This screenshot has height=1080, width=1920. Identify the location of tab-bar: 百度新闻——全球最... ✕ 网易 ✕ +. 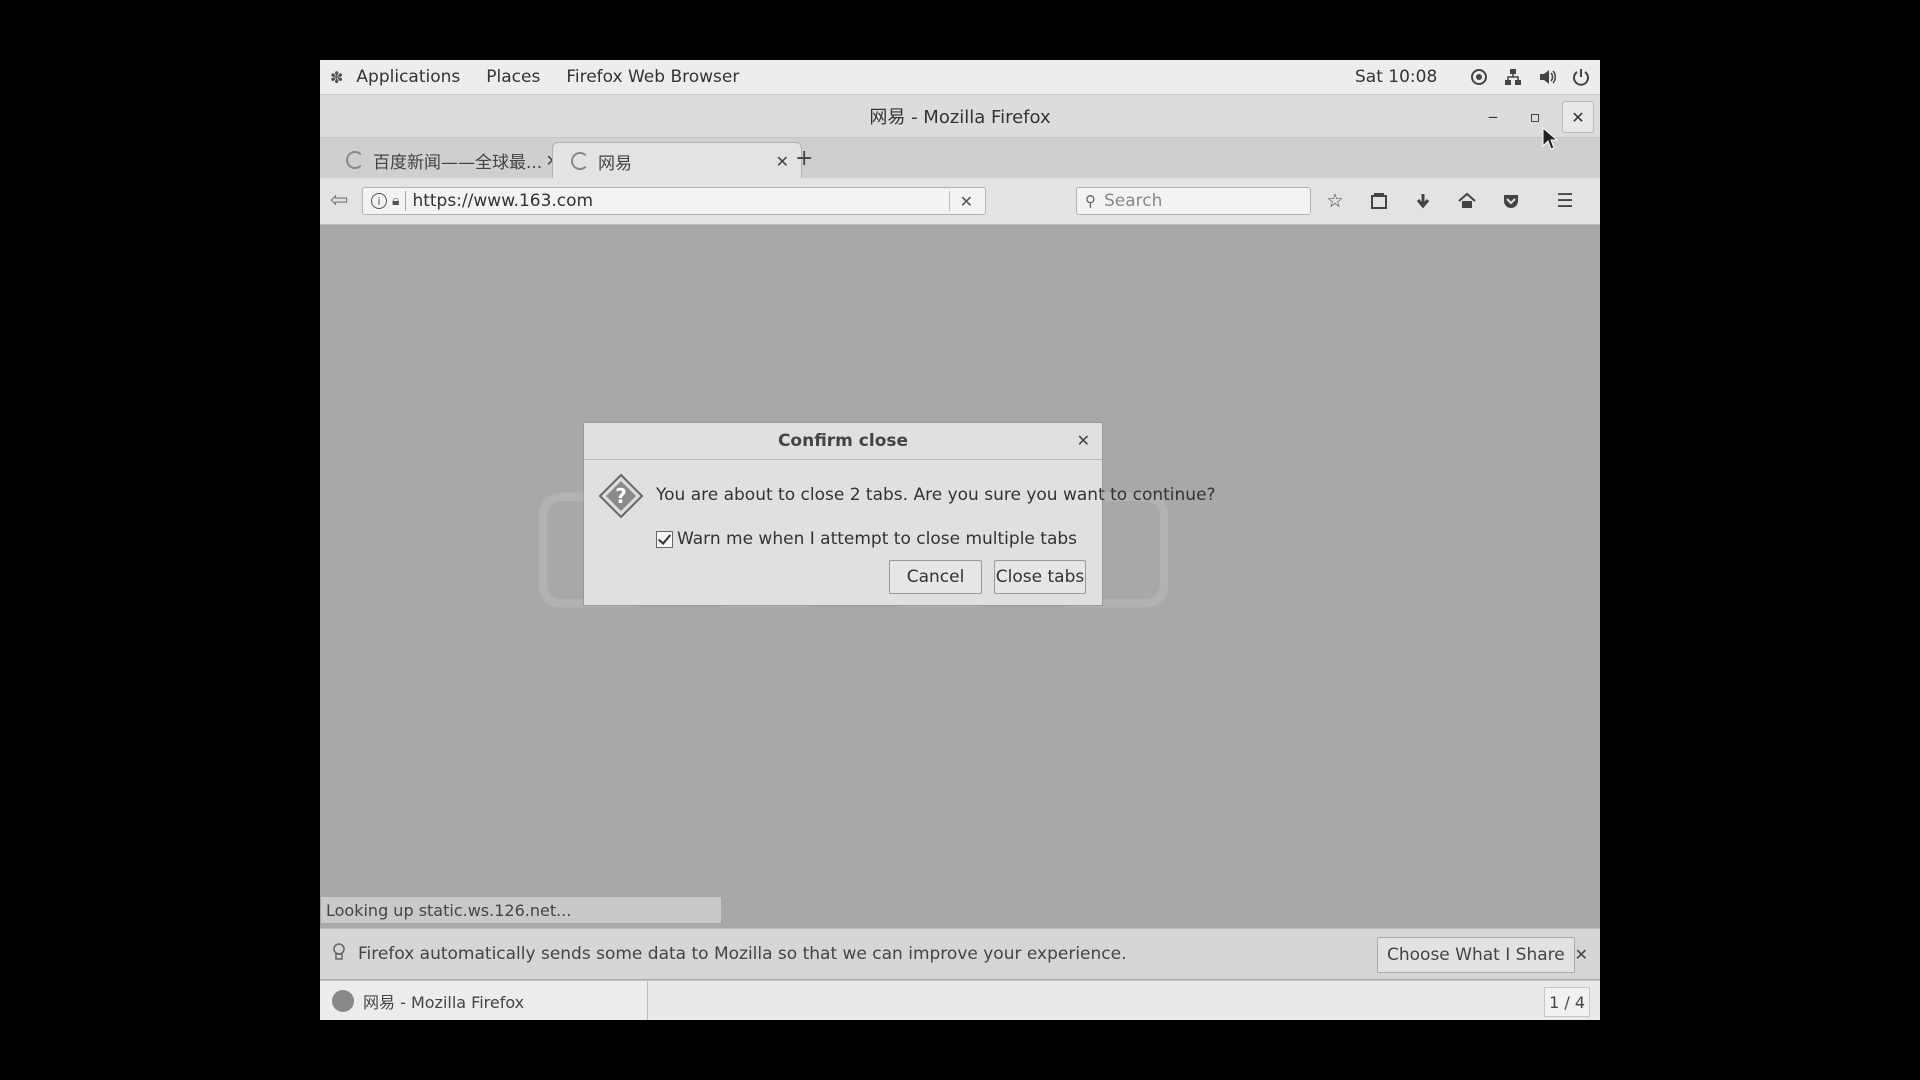
(960, 158).